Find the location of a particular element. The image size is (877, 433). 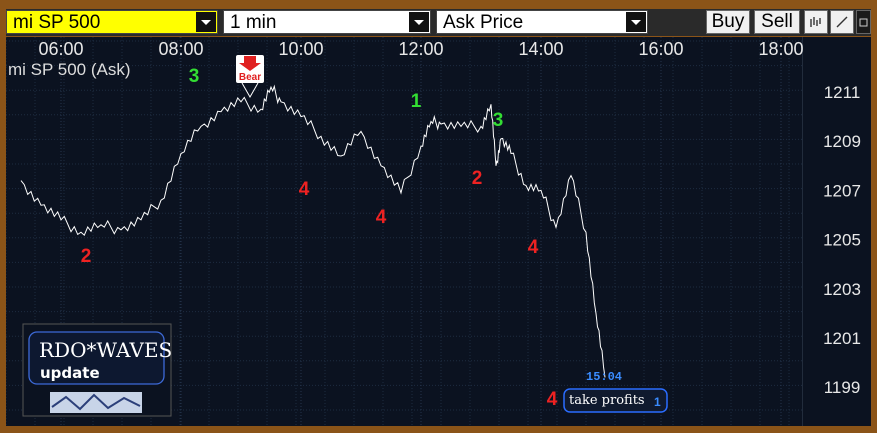

restore-icon is located at coordinates (863, 22).